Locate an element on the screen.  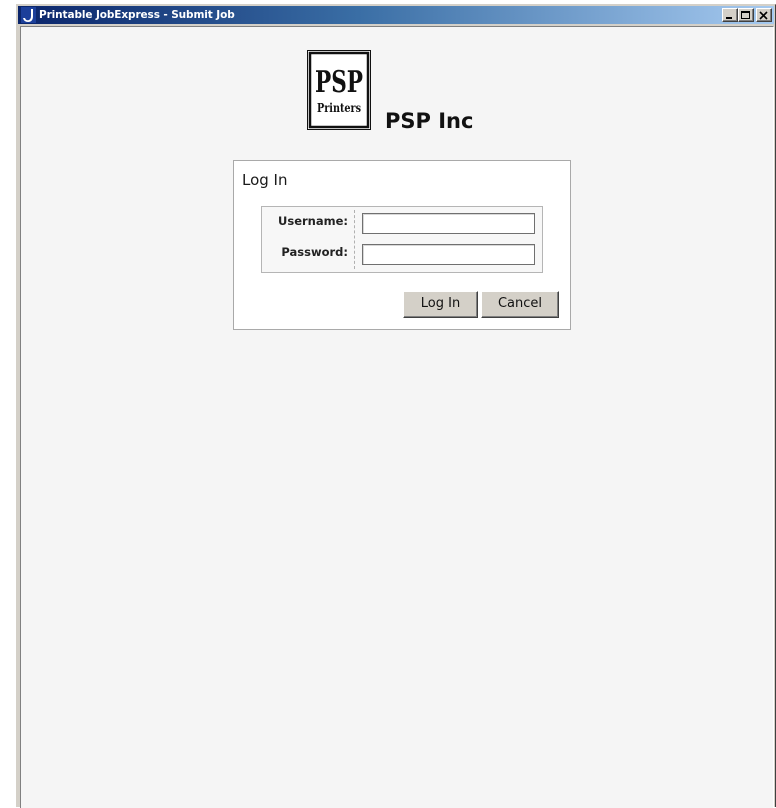
username-input is located at coordinates (448, 223).